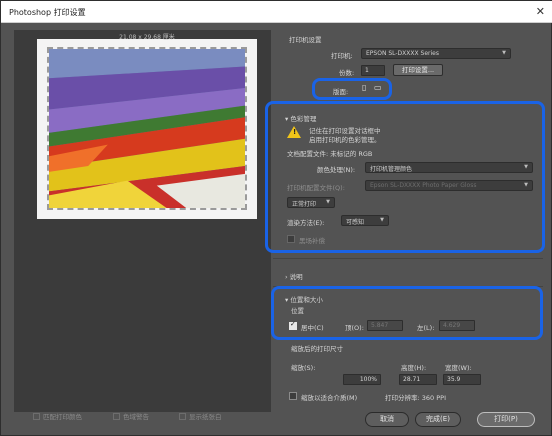  Describe the element at coordinates (305, 40) in the screenshot. I see `printer-setup-title: 打印机设置` at that location.